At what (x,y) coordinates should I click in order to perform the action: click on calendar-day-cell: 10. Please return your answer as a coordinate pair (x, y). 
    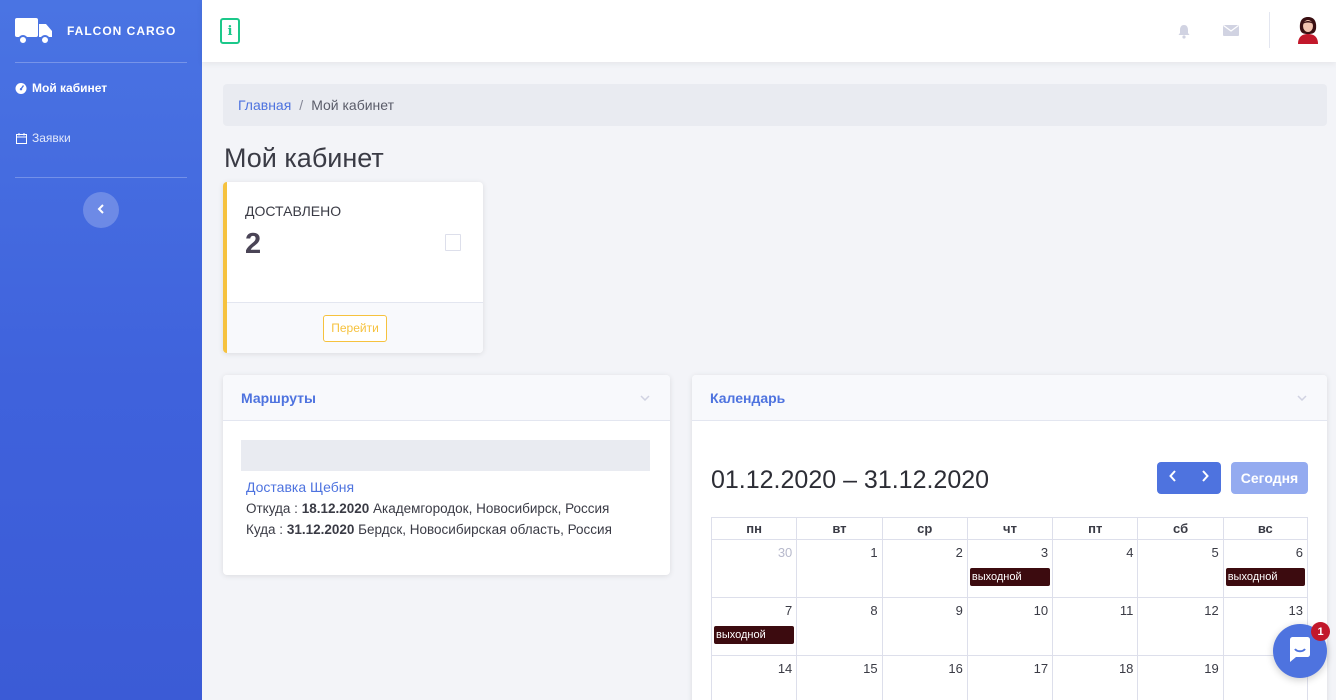
    Looking at the image, I should click on (1009, 627).